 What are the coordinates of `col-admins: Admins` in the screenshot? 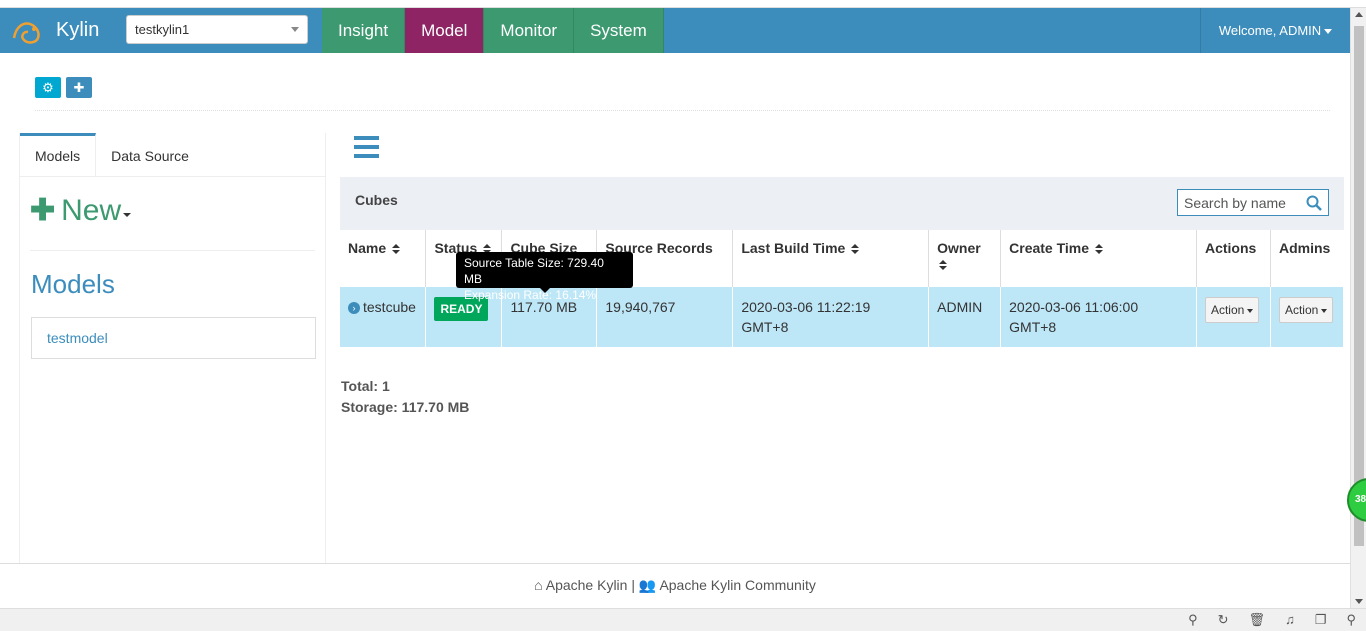 It's located at (1307, 258).